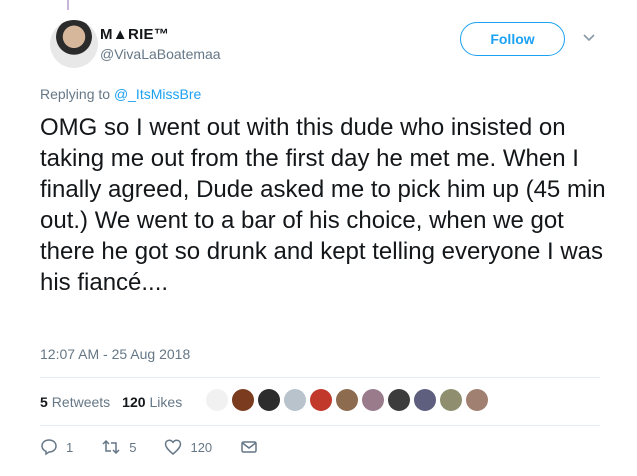 The height and width of the screenshot is (476, 637). What do you see at coordinates (70, 447) in the screenshot?
I see `reply-count: 1` at bounding box center [70, 447].